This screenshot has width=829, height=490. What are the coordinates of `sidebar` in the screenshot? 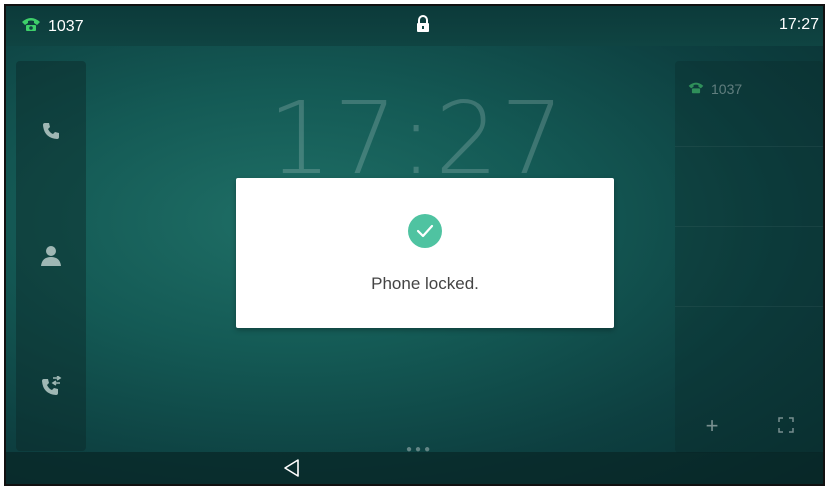 It's located at (51, 256).